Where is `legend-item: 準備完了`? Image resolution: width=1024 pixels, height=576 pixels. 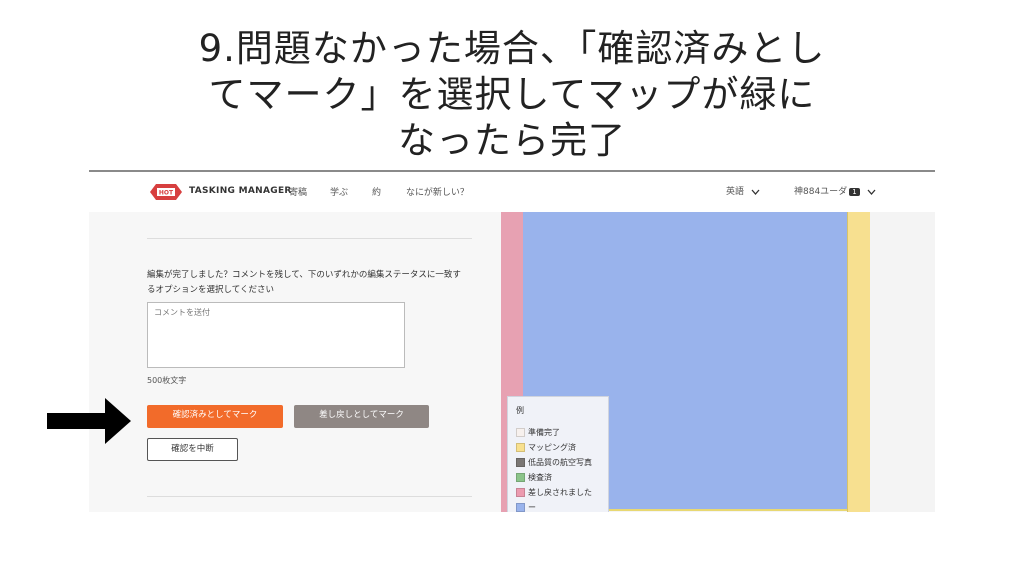 legend-item: 準備完了 is located at coordinates (538, 433).